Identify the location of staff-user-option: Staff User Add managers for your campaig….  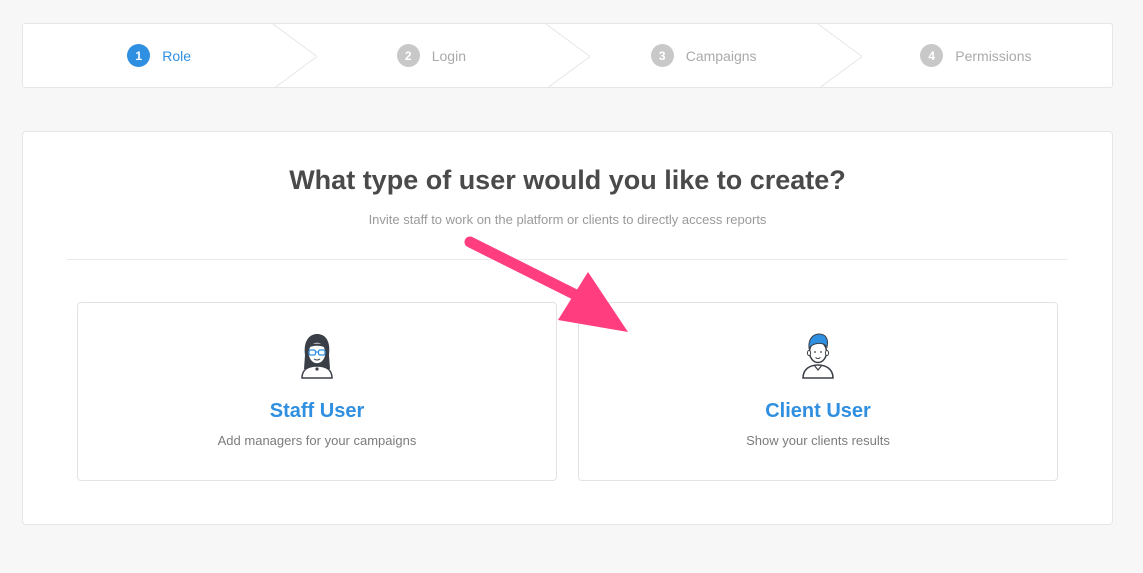
(317, 391).